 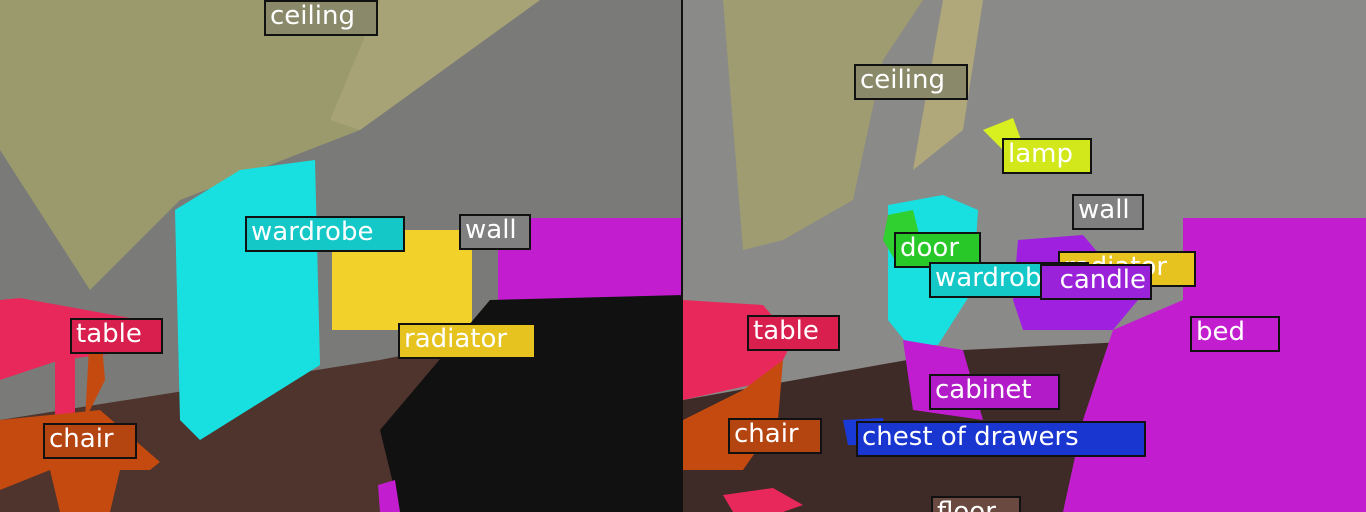 I want to click on label-left-chair: chair, so click(x=90, y=441).